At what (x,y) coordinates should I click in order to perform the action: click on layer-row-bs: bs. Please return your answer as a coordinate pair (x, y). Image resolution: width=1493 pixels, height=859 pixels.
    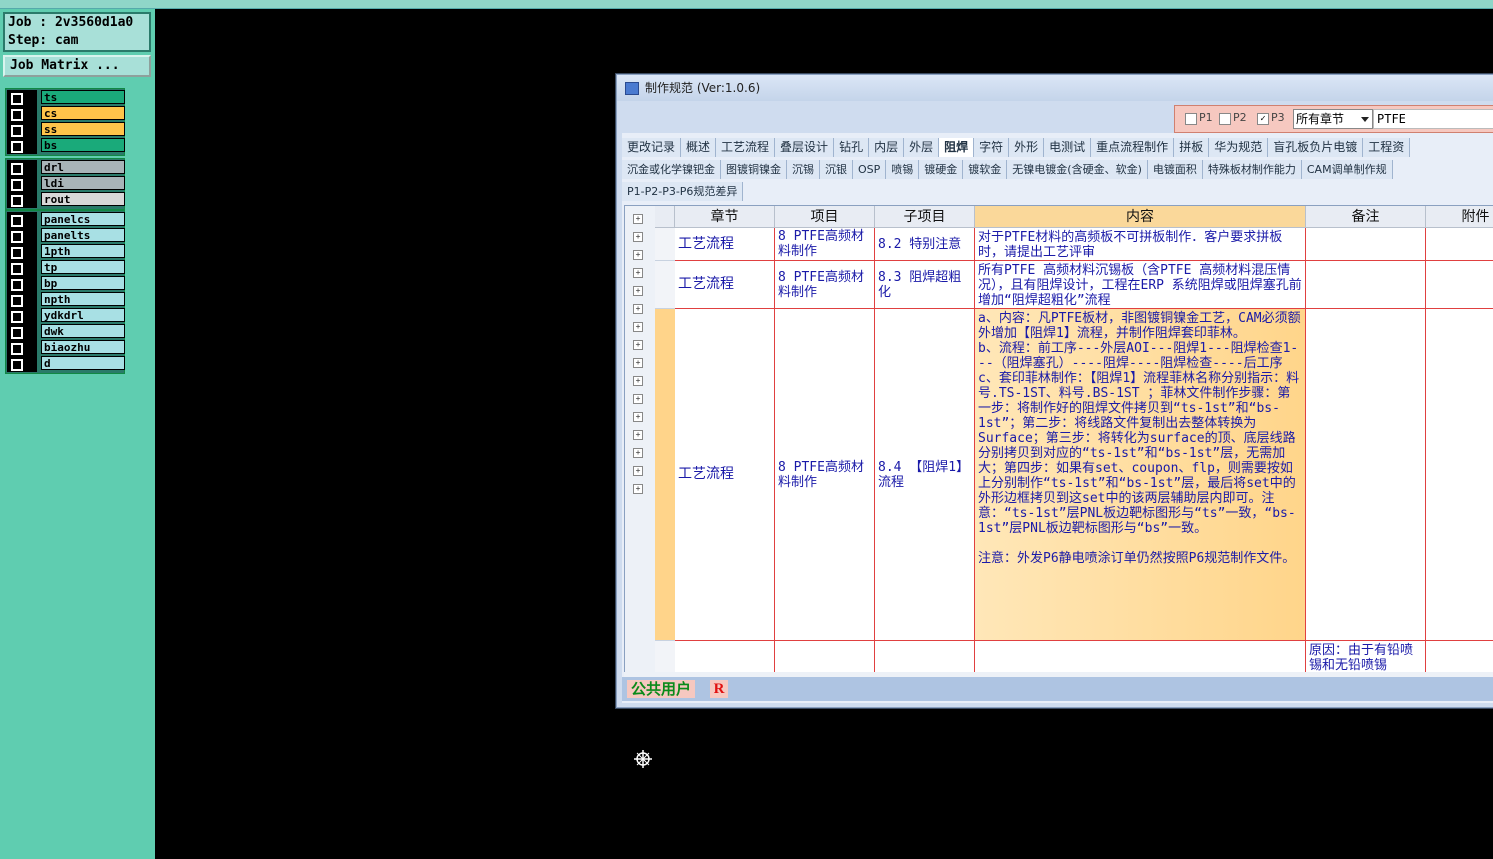
    Looking at the image, I should click on (66, 146).